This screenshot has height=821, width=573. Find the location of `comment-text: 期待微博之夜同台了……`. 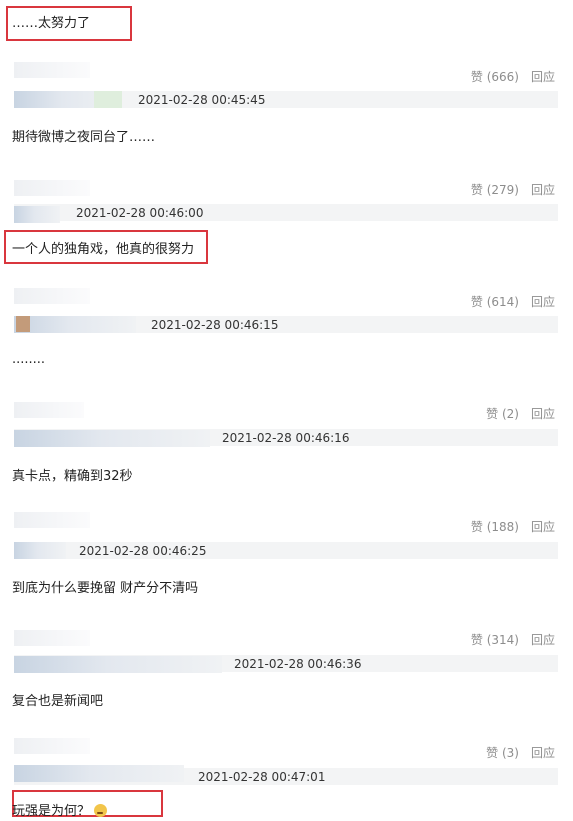

comment-text: 期待微博之夜同台了…… is located at coordinates (84, 137).